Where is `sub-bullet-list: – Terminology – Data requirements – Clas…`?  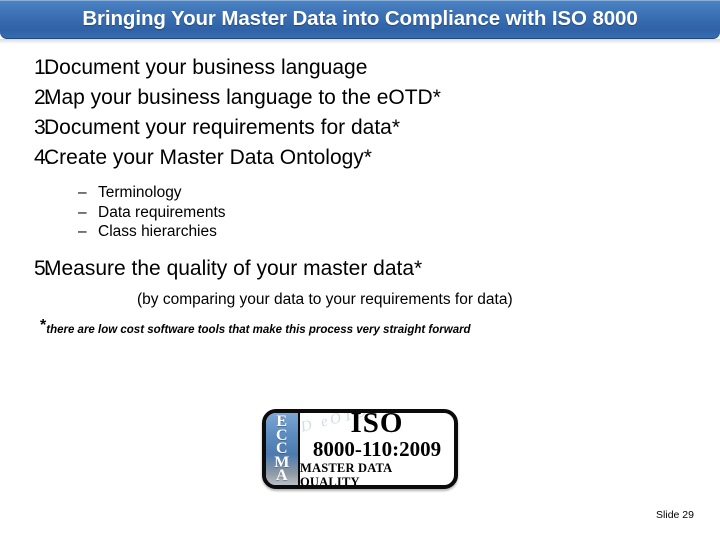
sub-bullet-list: – Terminology – Data requirements – Clas… is located at coordinates (360, 212).